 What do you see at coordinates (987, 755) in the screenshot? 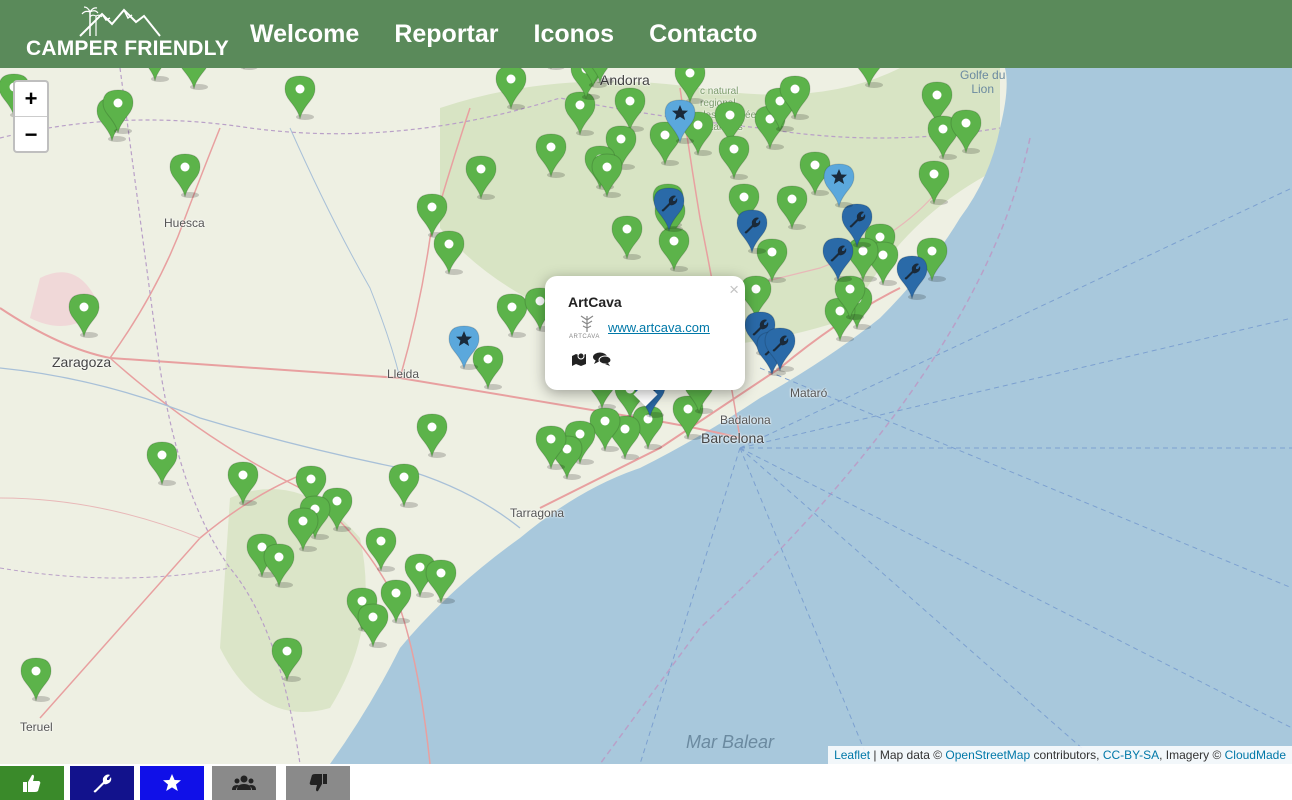
I see `osm-link: OpenStreetMap` at bounding box center [987, 755].